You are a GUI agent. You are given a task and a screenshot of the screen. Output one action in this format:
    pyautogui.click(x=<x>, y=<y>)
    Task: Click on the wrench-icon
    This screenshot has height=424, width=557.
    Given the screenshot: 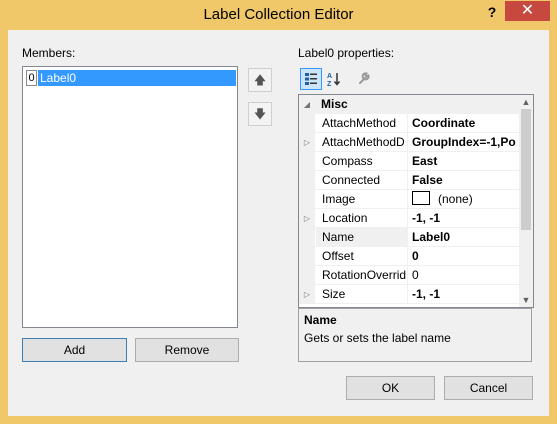 What is the action you would take?
    pyautogui.click(x=364, y=78)
    